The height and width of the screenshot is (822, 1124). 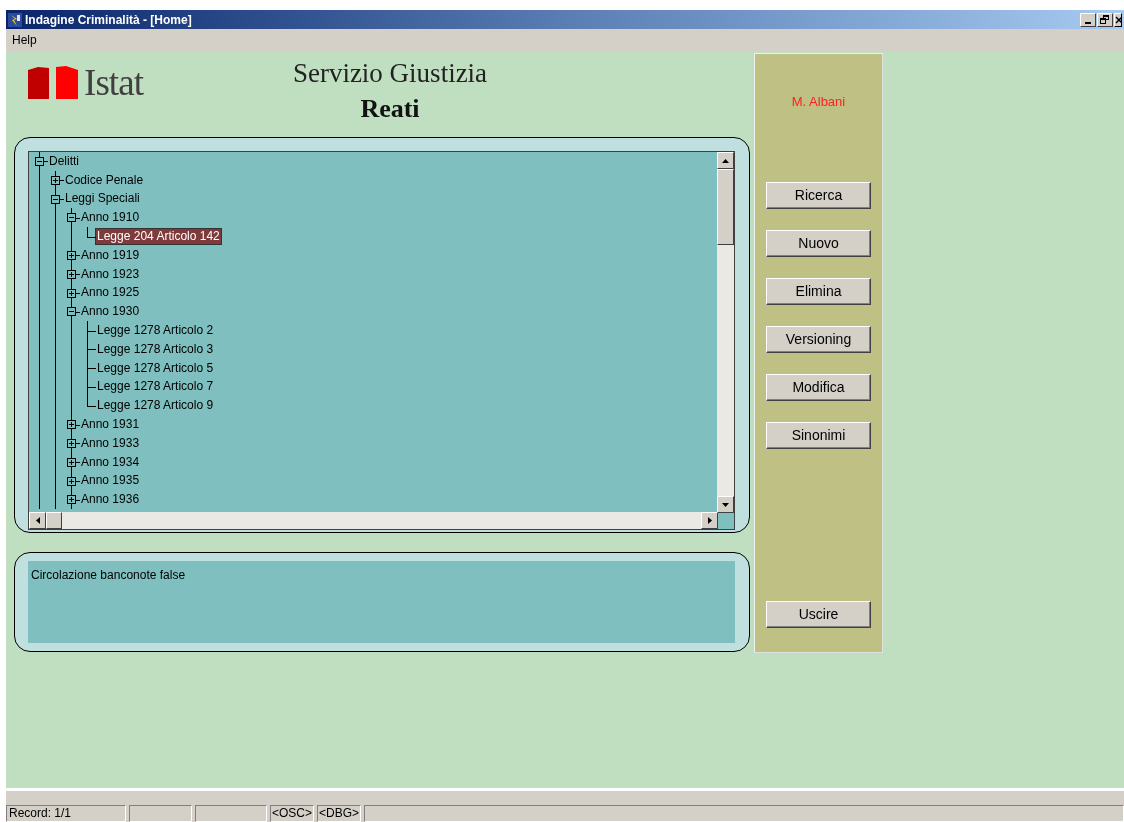 What do you see at coordinates (158, 237) in the screenshot?
I see `tree-item: Legge 204 Articolo 142` at bounding box center [158, 237].